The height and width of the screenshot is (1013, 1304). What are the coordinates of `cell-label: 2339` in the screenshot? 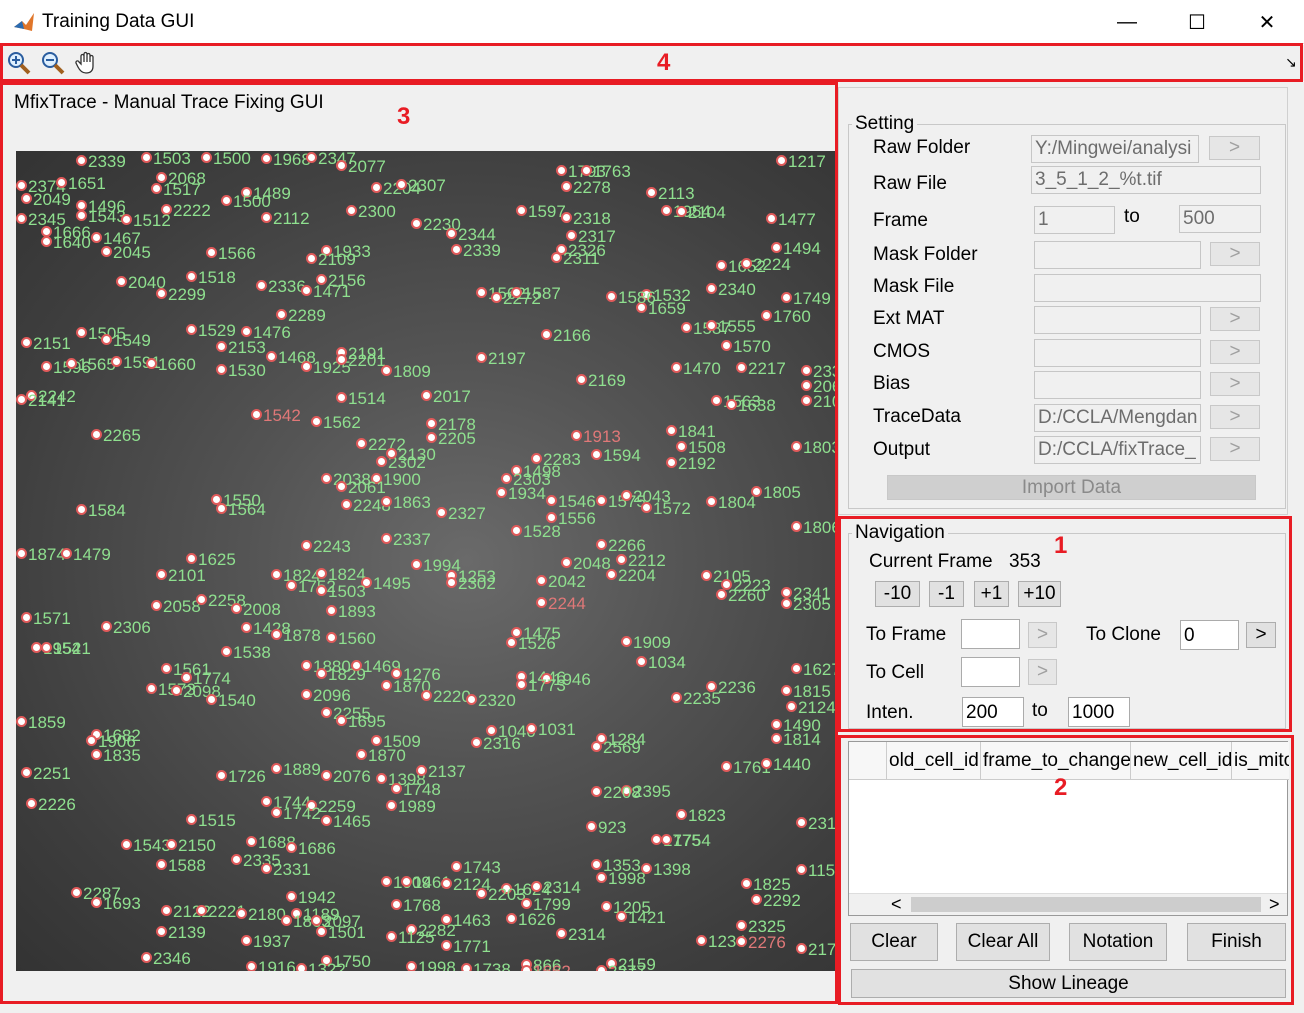 It's located at (101, 162).